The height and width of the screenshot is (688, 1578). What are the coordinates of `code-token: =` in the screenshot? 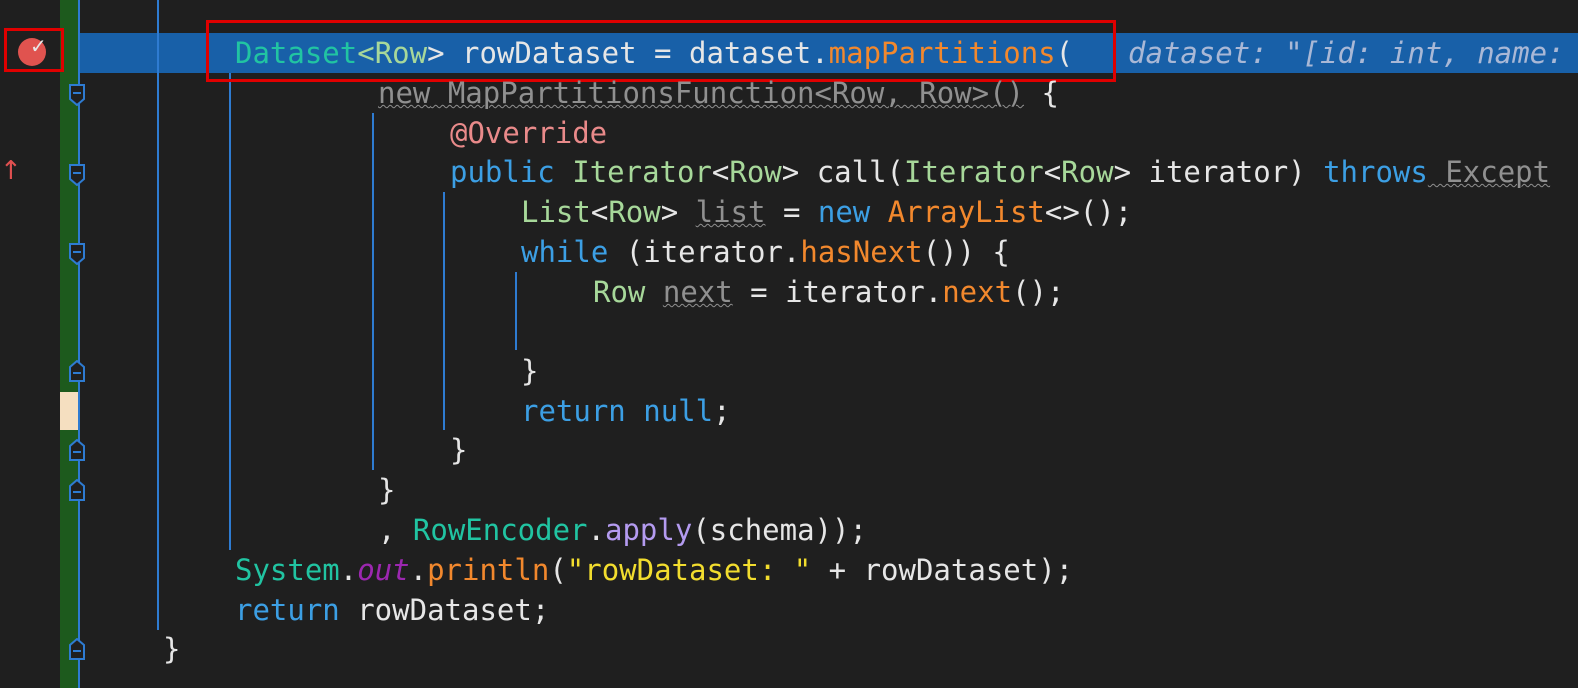 It's located at (791, 212).